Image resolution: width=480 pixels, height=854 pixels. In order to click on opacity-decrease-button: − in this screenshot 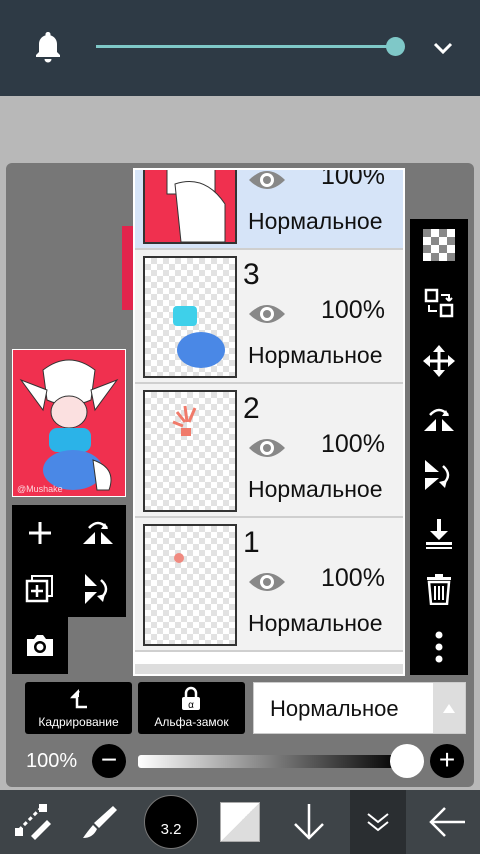, I will do `click(109, 761)`.